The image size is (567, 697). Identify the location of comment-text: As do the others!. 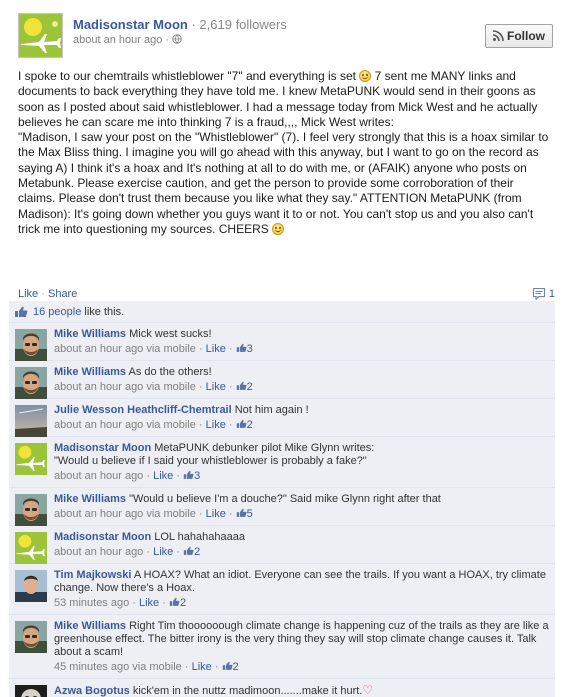
(169, 372).